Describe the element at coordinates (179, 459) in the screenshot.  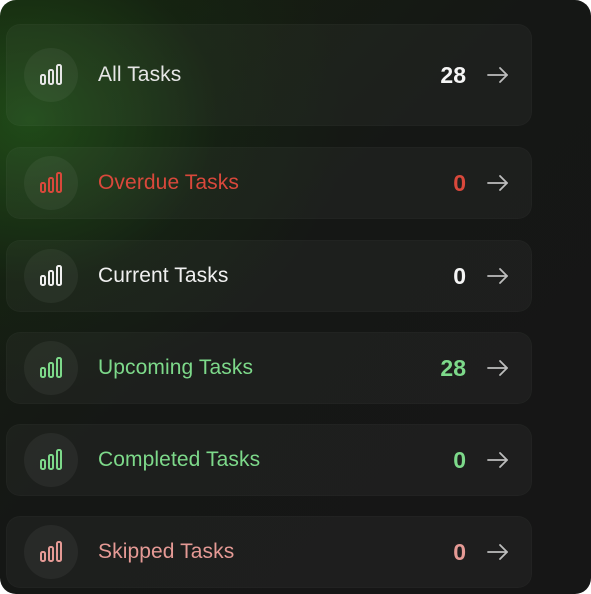
I see `row-label: Completed Tasks` at that location.